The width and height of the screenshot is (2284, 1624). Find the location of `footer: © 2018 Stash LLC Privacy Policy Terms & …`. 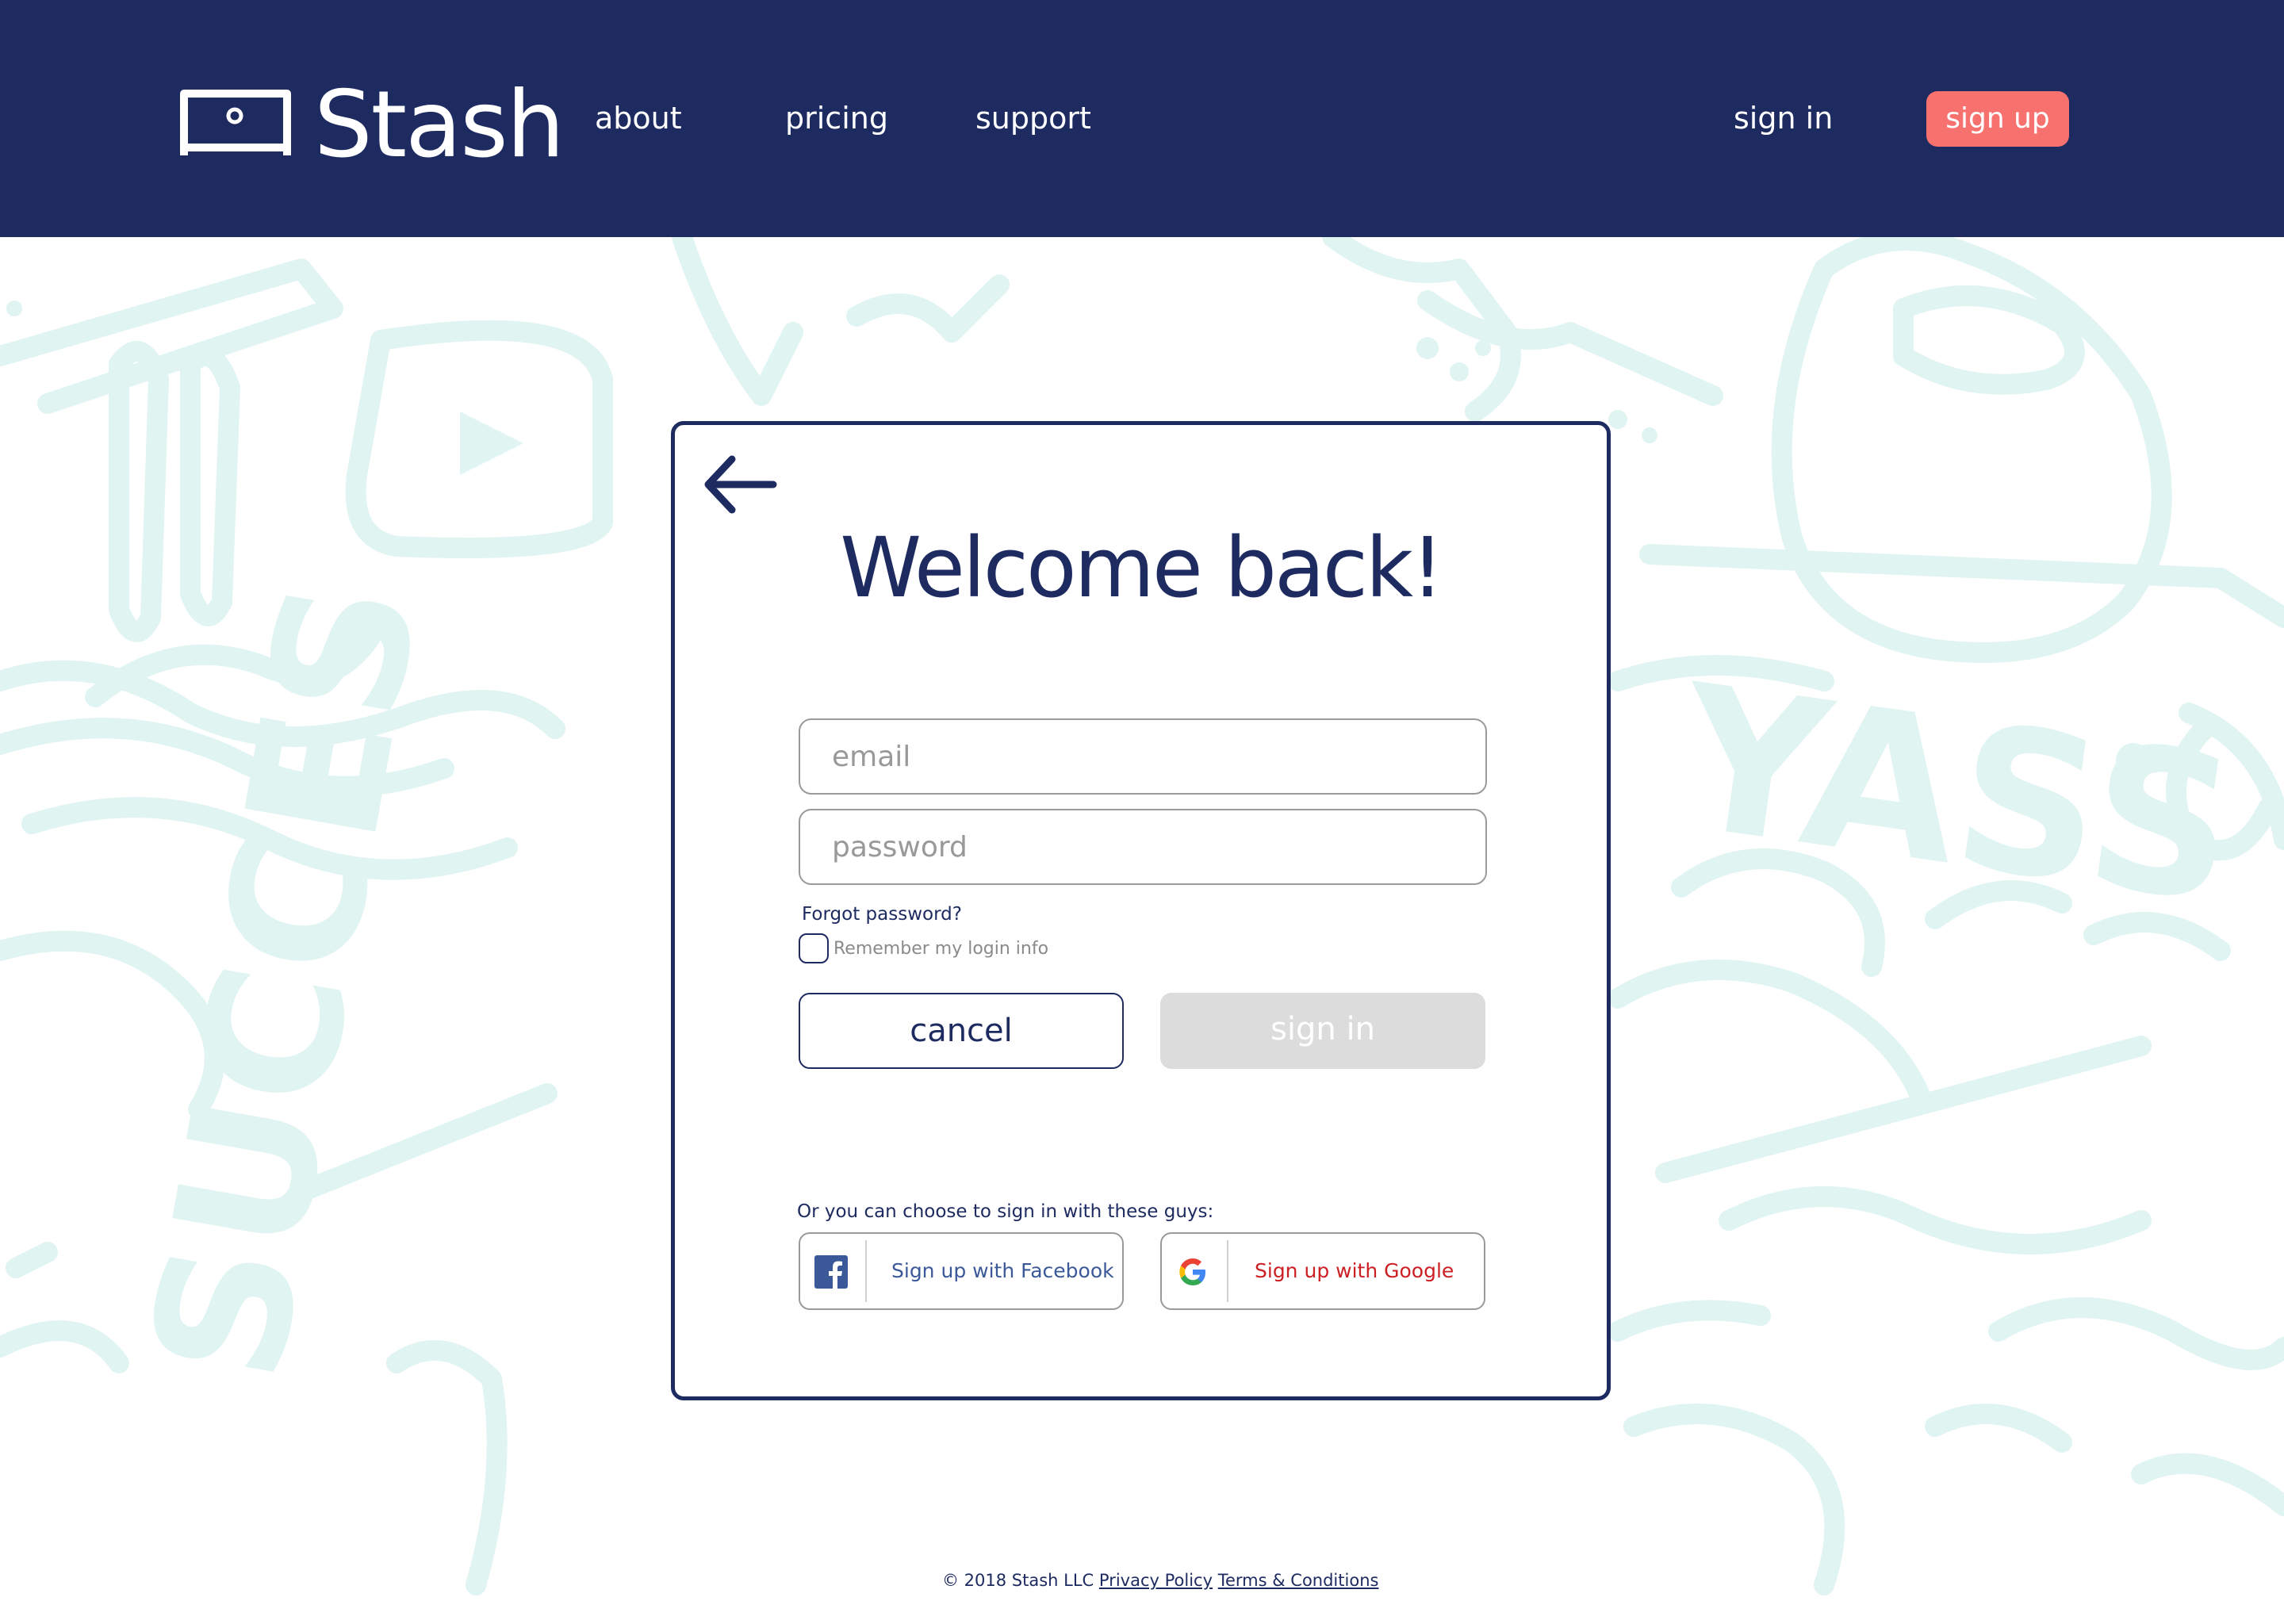

footer: © 2018 Stash LLC Privacy Policy Terms & … is located at coordinates (1160, 1580).